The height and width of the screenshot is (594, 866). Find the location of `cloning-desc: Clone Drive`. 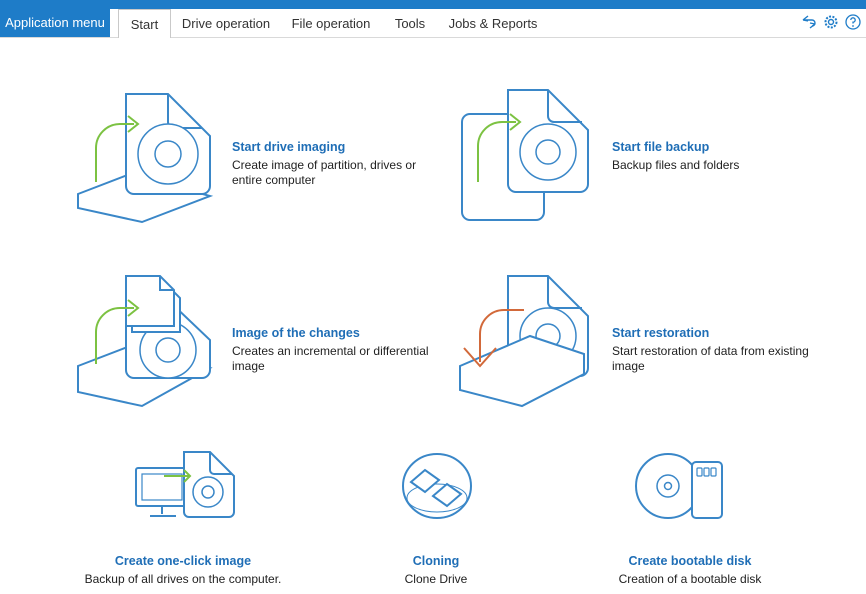

cloning-desc: Clone Drive is located at coordinates (436, 579).